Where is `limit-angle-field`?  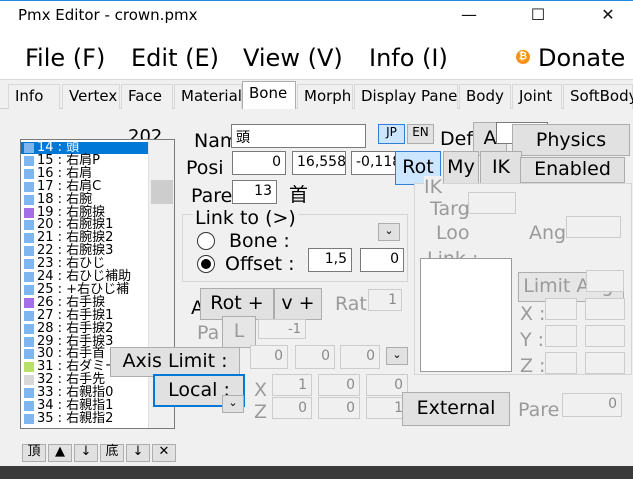 limit-angle-field is located at coordinates (605, 281).